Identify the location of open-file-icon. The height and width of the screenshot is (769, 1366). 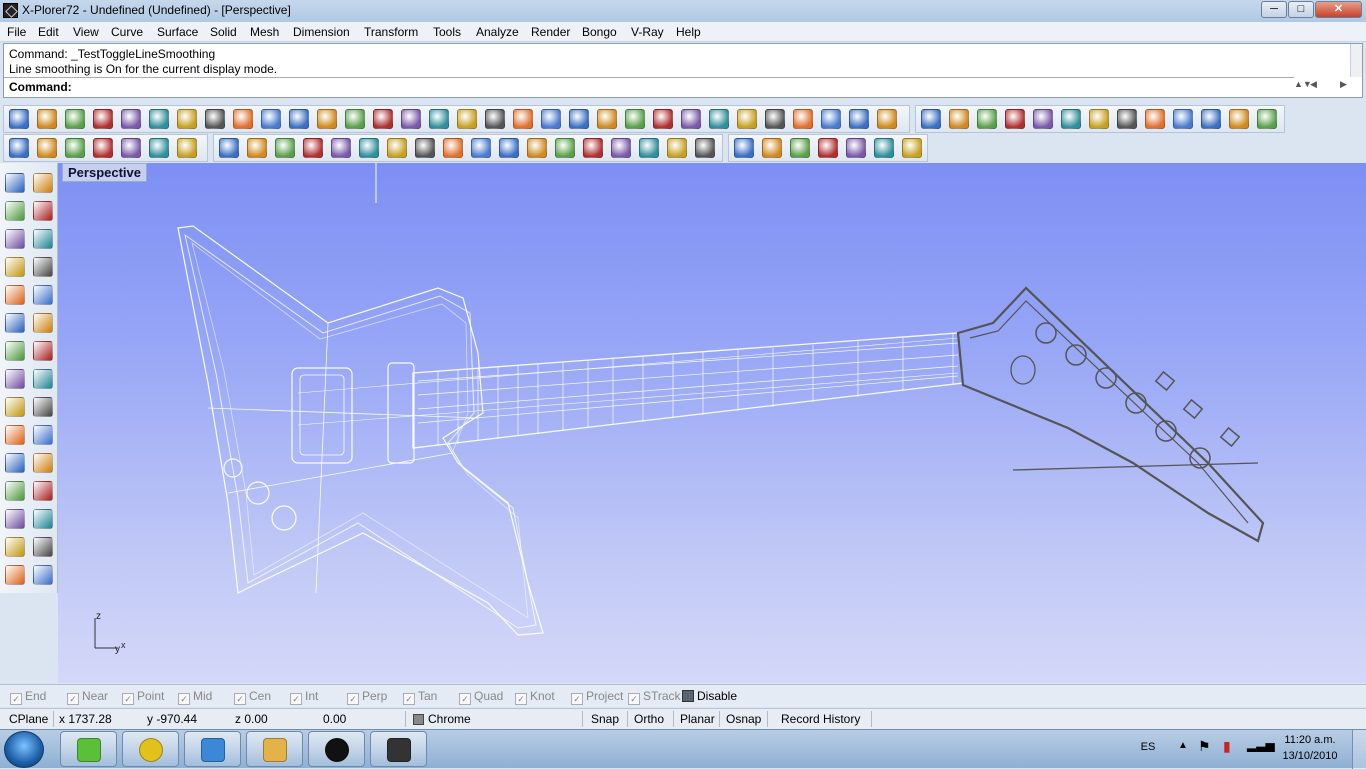
(47, 119).